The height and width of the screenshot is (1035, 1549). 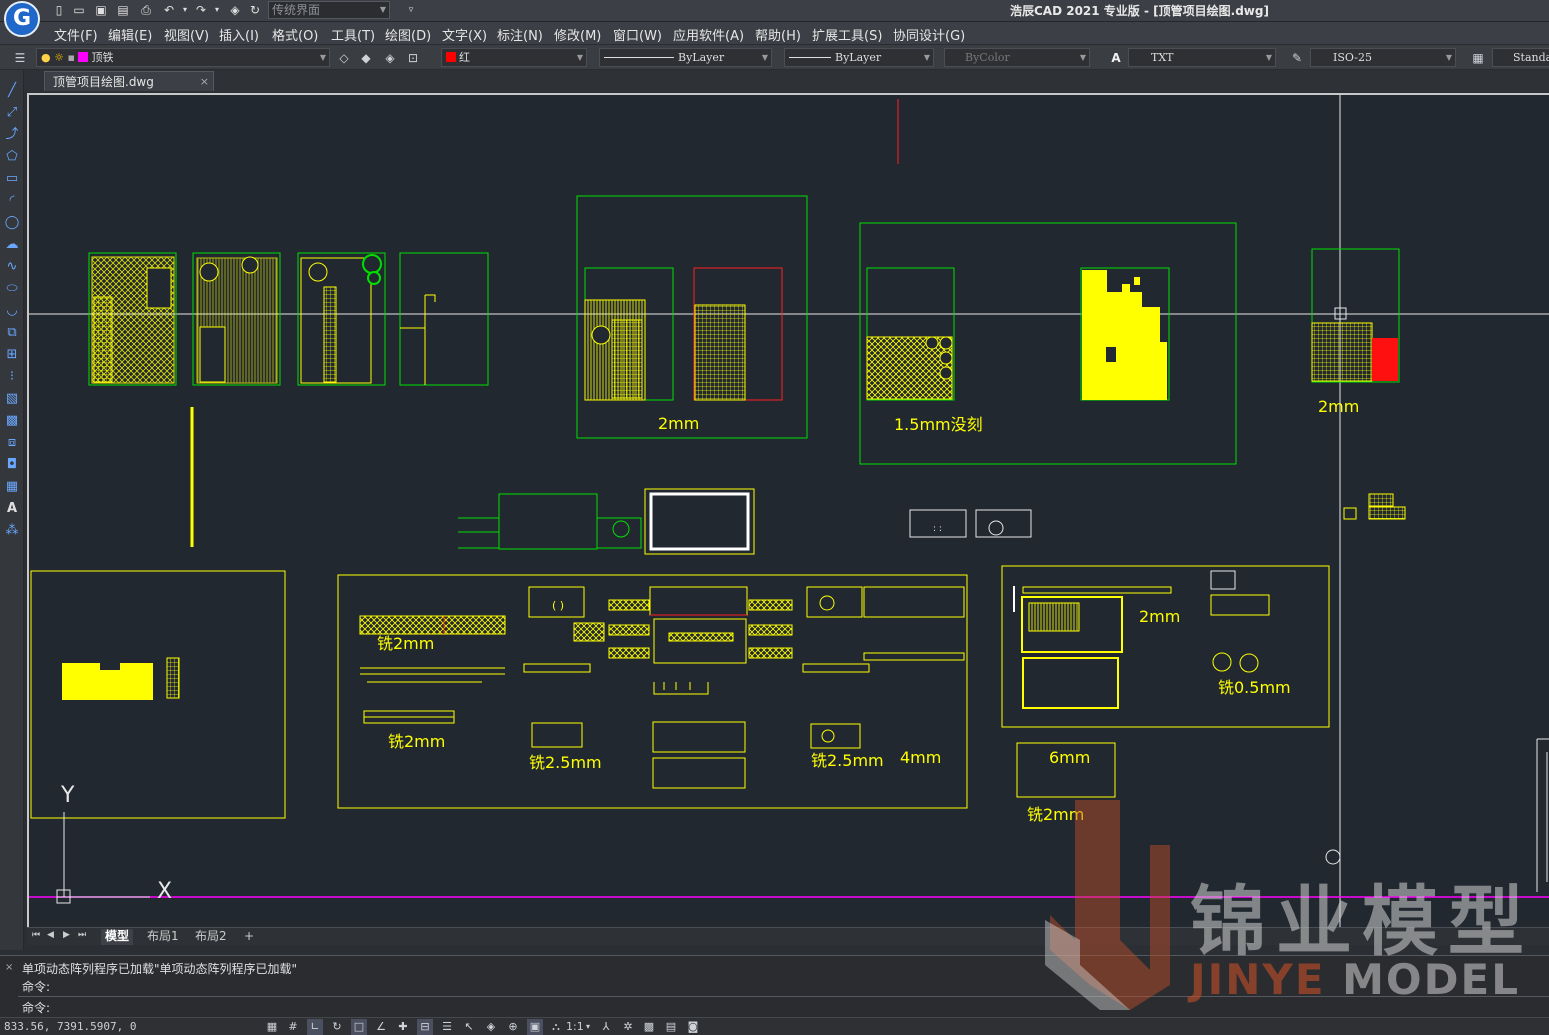 I want to click on polygon-icon: ⬠, so click(x=12, y=157).